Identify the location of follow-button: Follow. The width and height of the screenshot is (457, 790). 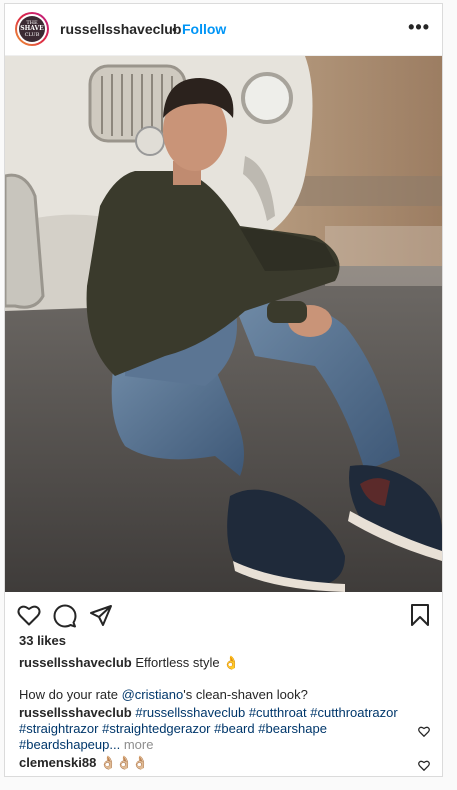
(204, 29).